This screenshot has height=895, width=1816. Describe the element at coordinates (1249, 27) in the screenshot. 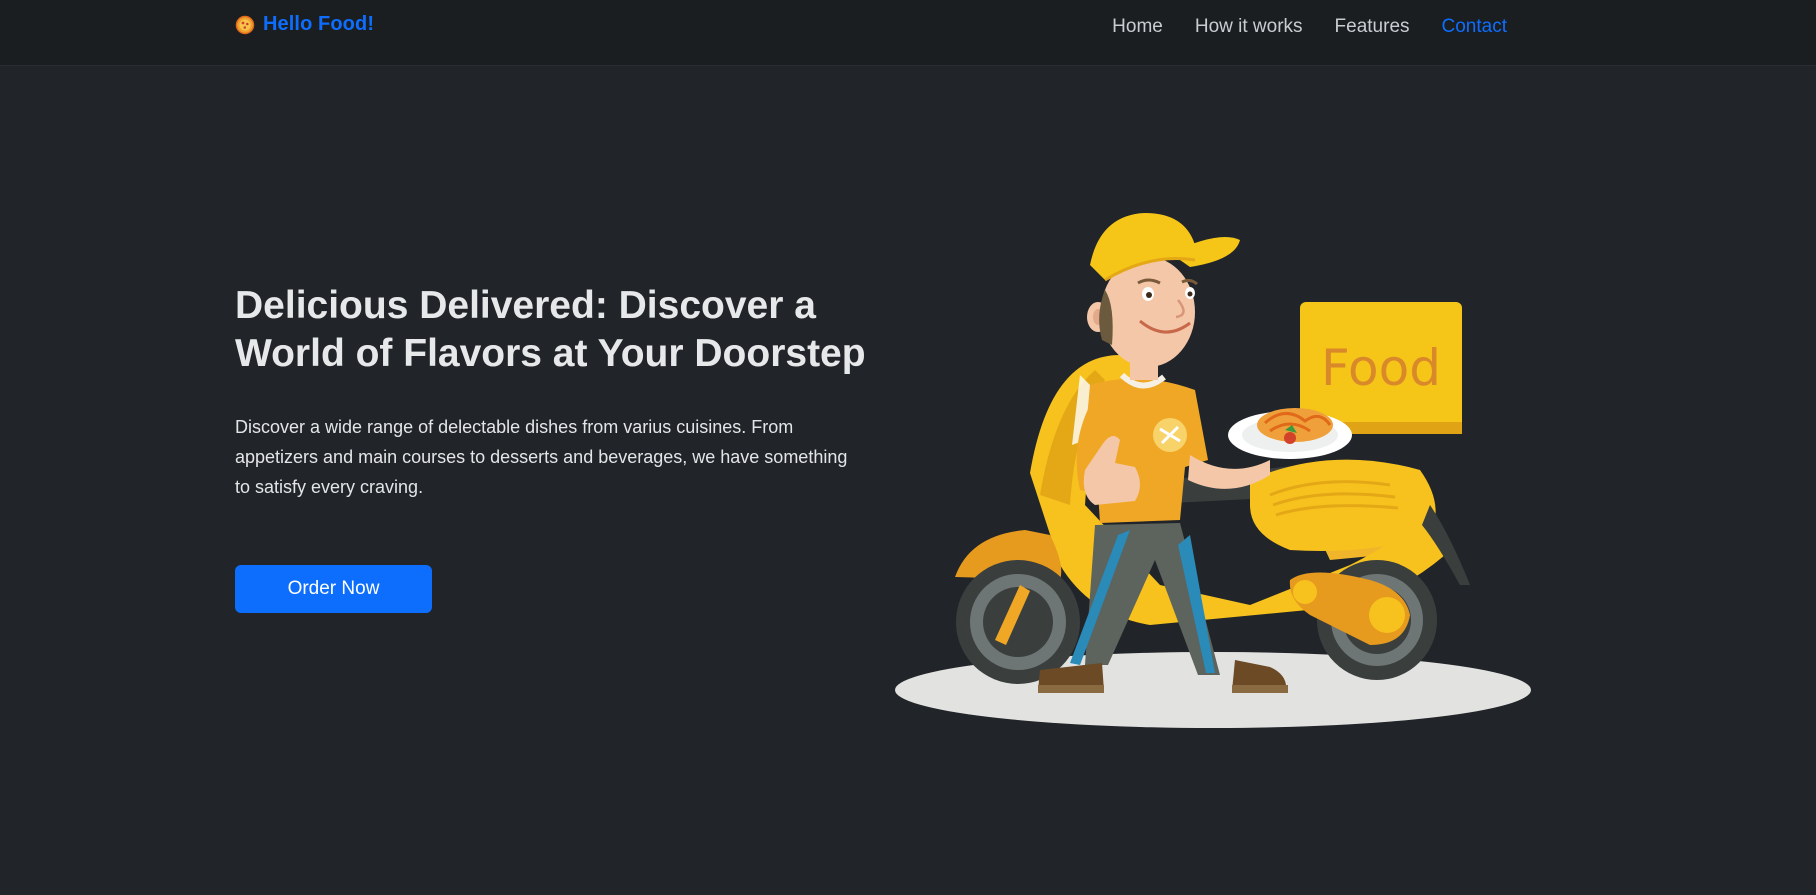

I see `nav-link-how-it-works: How it works` at that location.